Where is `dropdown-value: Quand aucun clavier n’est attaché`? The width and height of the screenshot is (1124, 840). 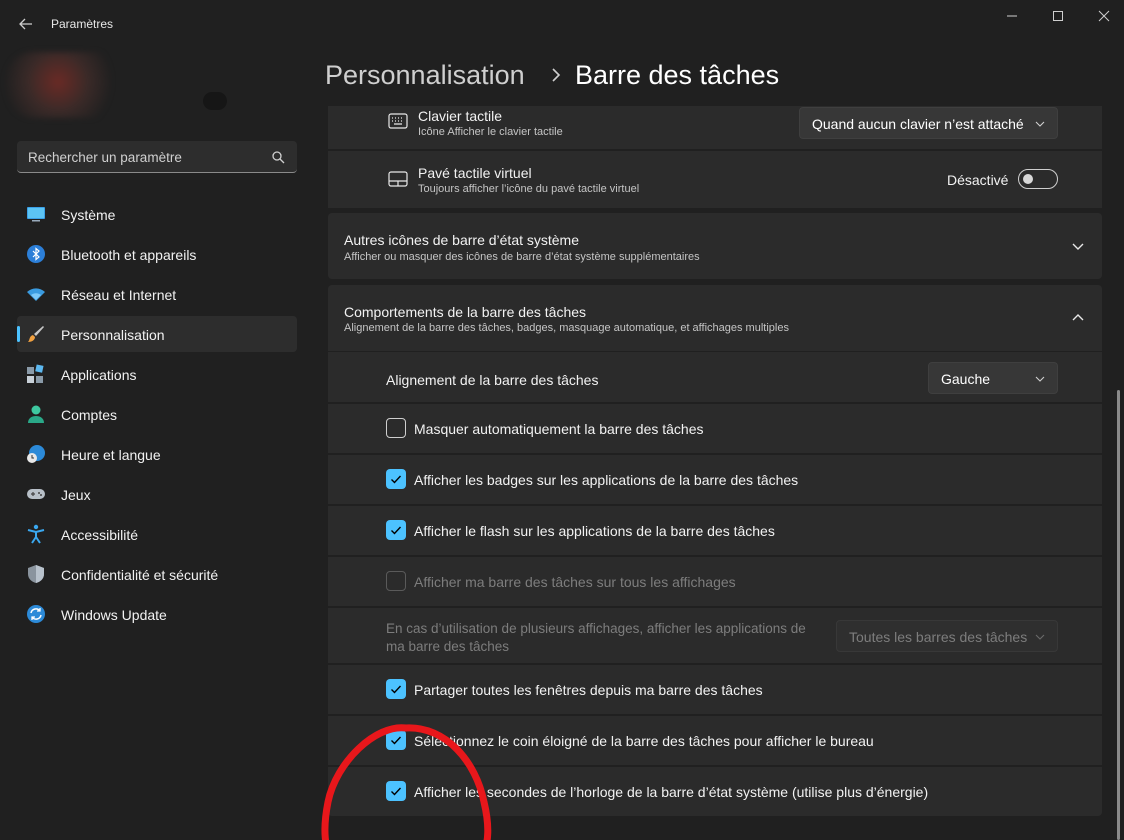 dropdown-value: Quand aucun clavier n’est attaché is located at coordinates (918, 124).